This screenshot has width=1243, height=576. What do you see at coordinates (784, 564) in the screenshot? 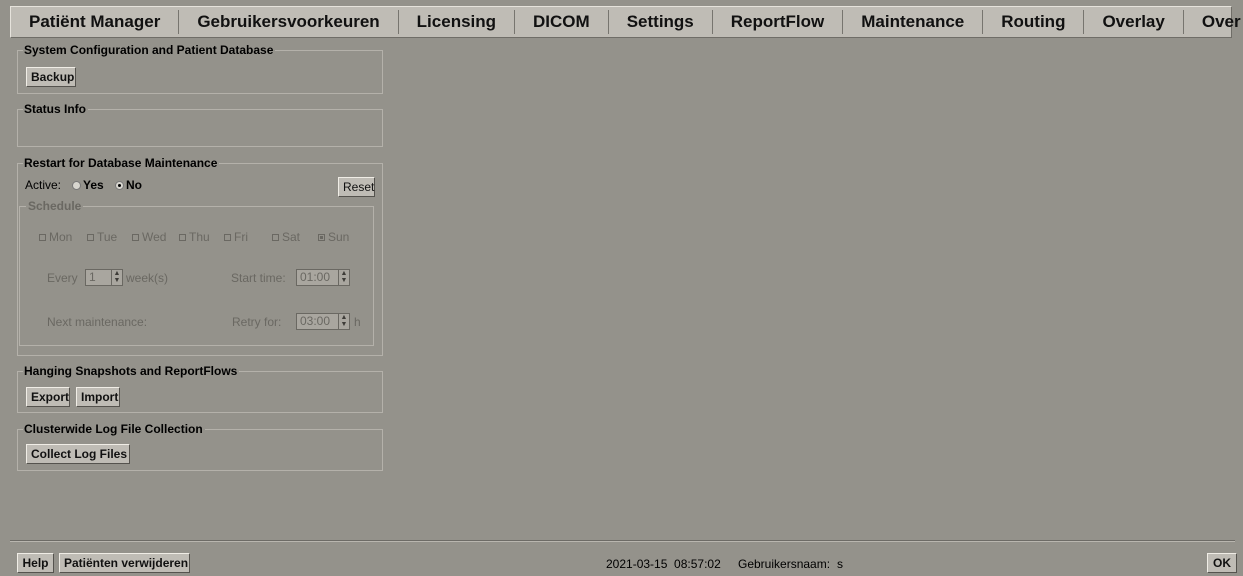
I see `status-username-label: Gebruikersnaam:` at bounding box center [784, 564].